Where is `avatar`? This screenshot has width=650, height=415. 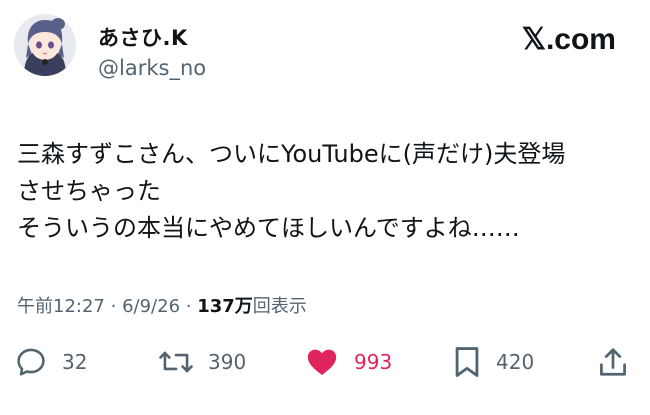 avatar is located at coordinates (45, 45).